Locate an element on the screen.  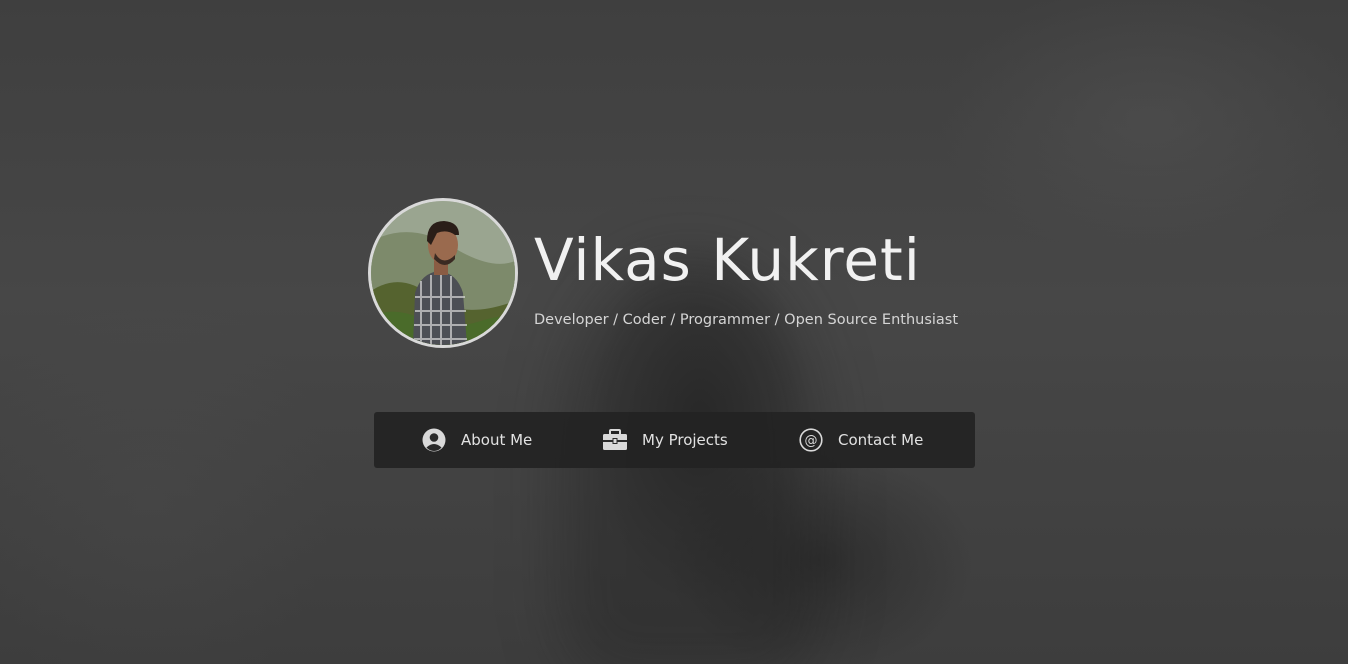
main-nav: About Me My Projects @ Contact Me is located at coordinates (674, 440).